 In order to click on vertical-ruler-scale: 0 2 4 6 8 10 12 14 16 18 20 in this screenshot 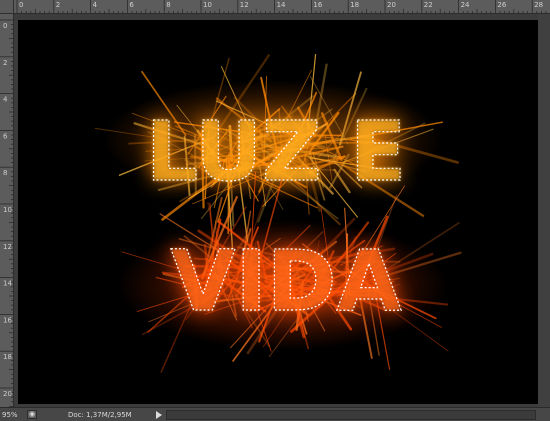, I will do `click(7, 213)`.